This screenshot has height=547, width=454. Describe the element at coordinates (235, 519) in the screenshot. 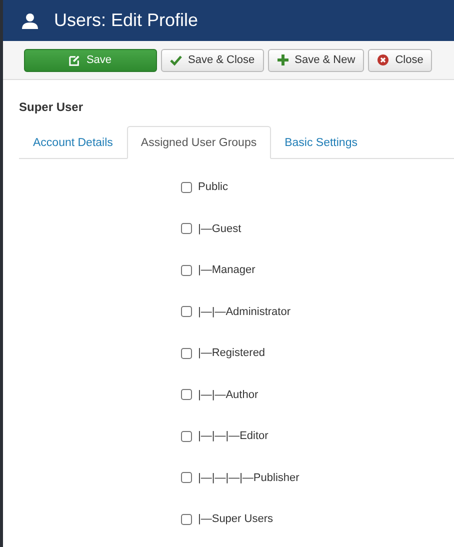

I see `group-label: |—Super Users` at that location.